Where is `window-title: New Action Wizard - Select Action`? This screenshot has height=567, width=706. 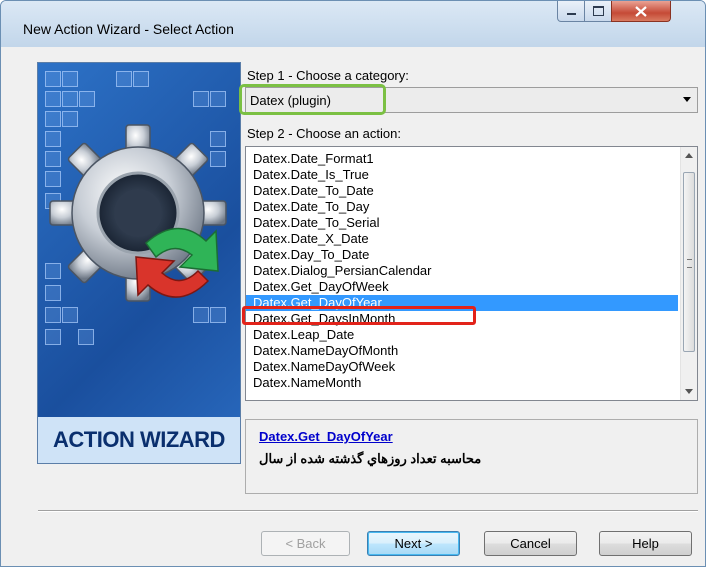
window-title: New Action Wizard - Select Action is located at coordinates (128, 29).